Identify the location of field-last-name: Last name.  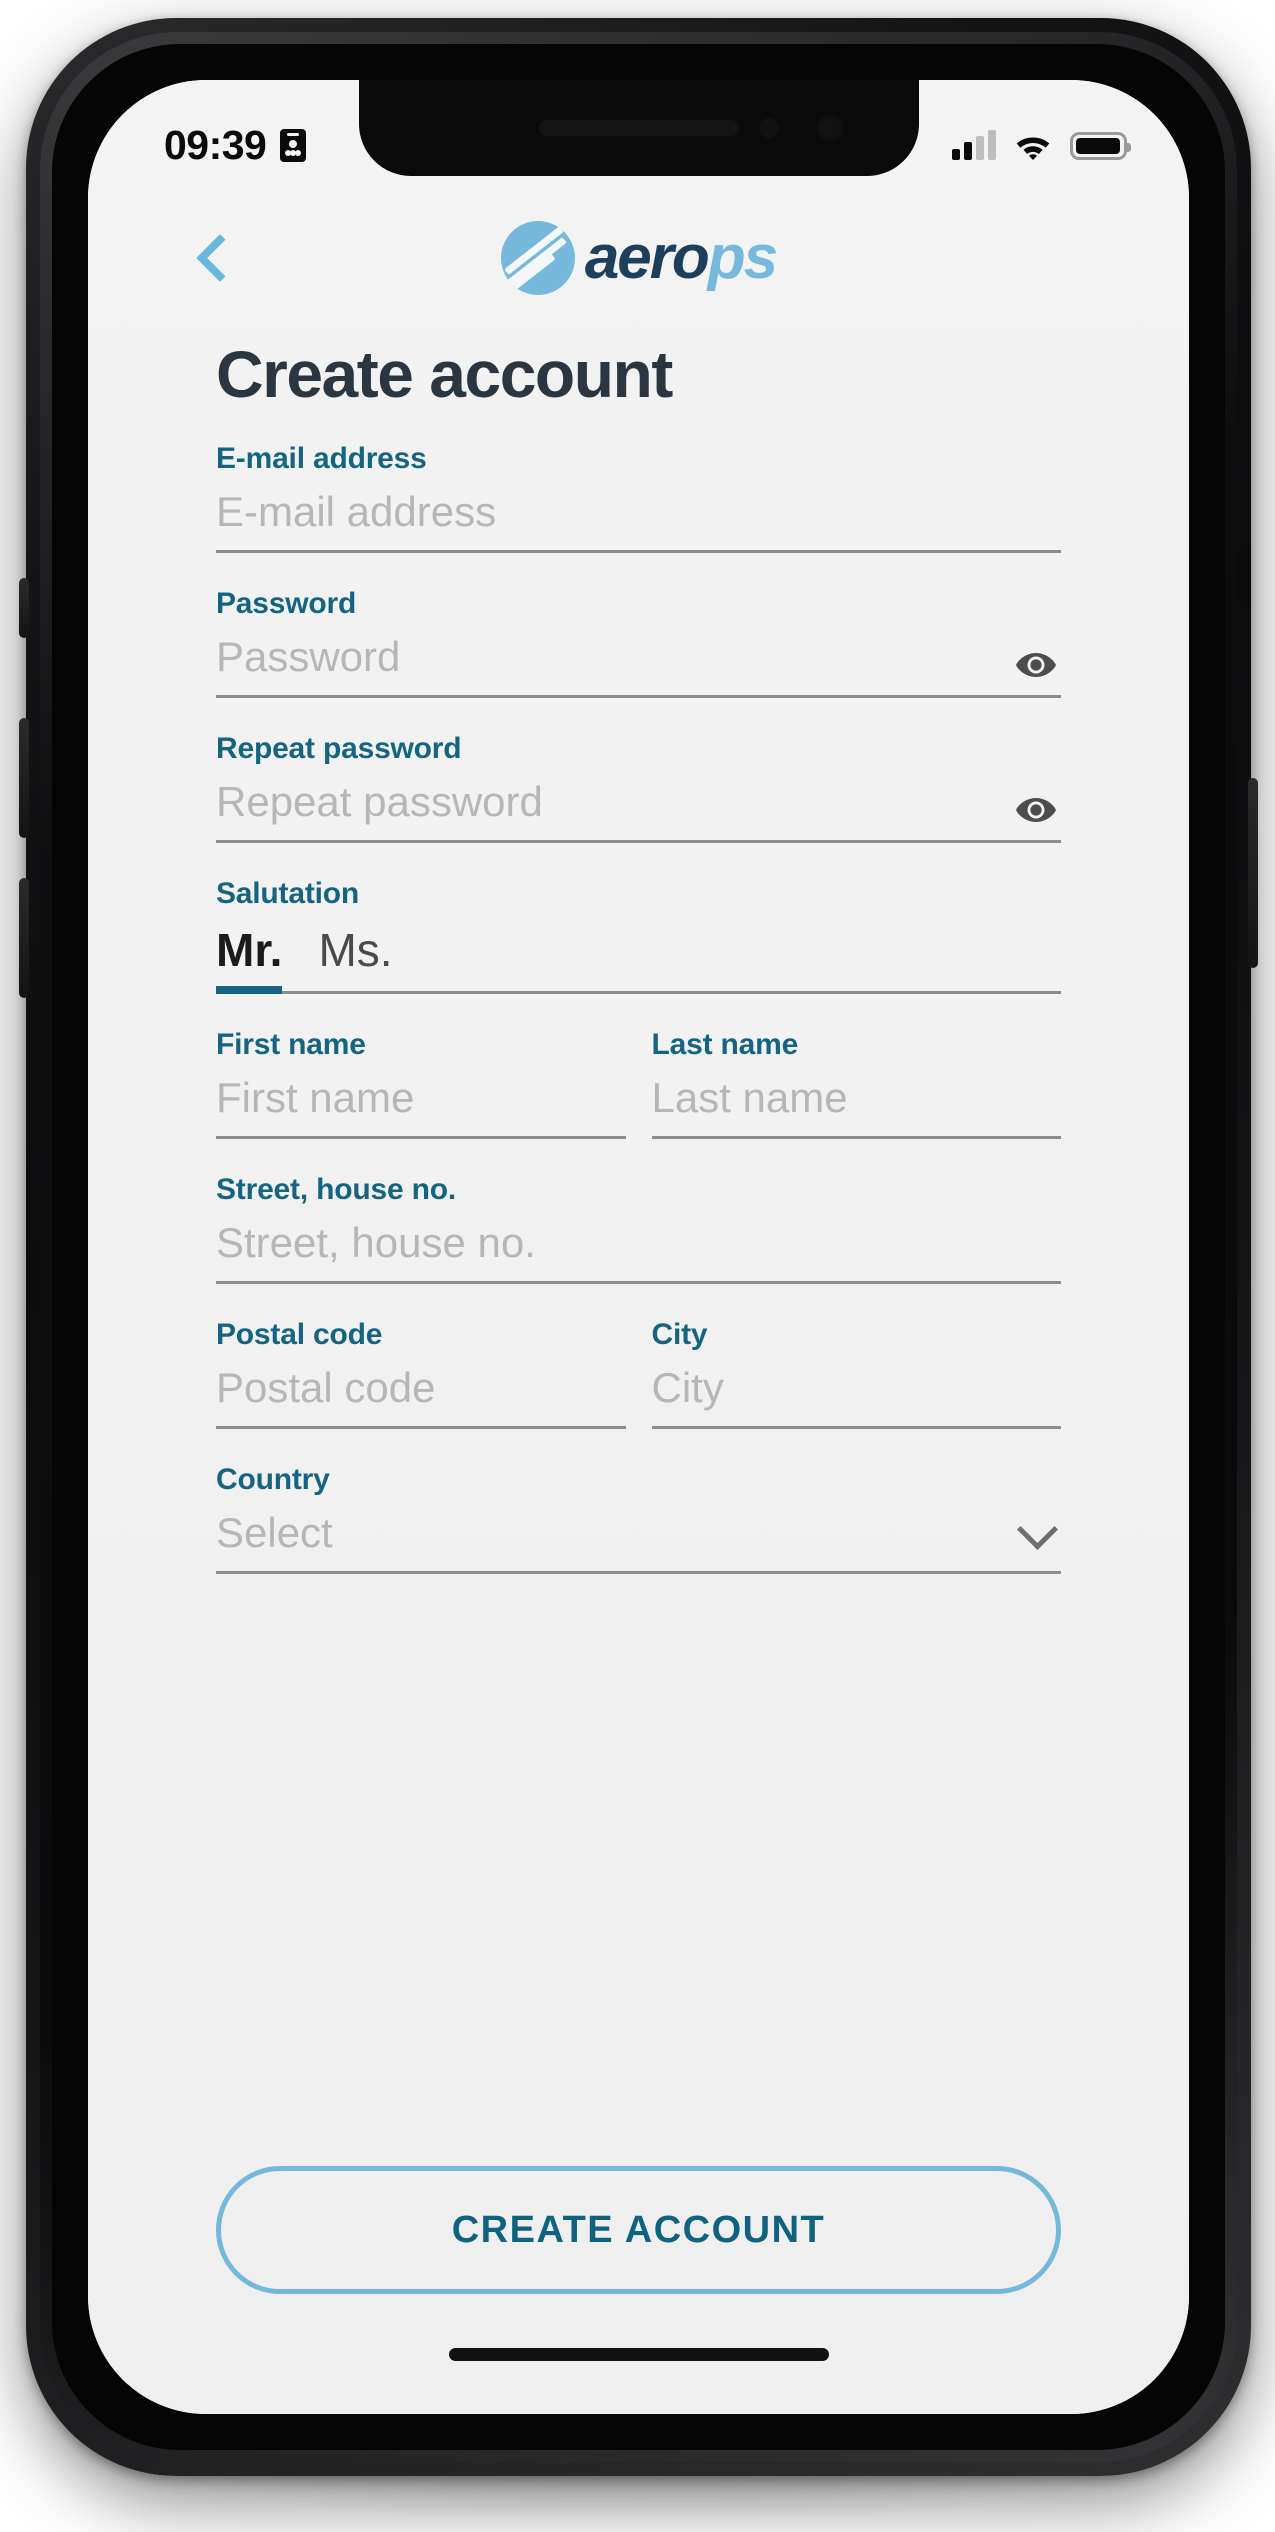
(856, 1083).